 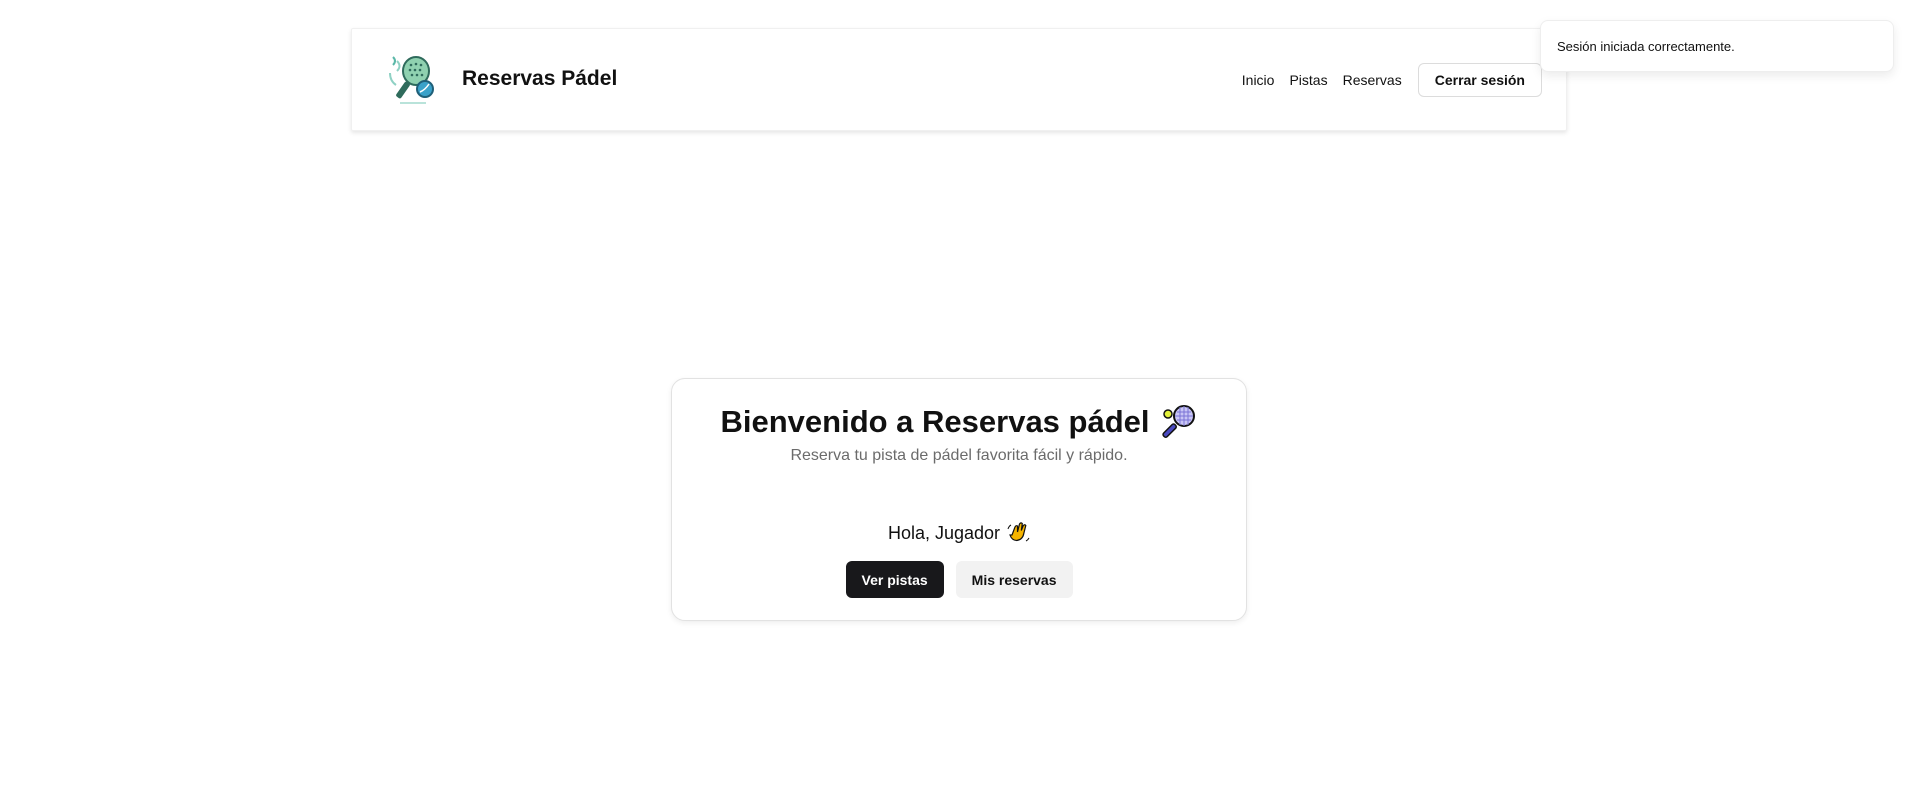 I want to click on my-bookings-button: Mis reservas, so click(x=1014, y=579).